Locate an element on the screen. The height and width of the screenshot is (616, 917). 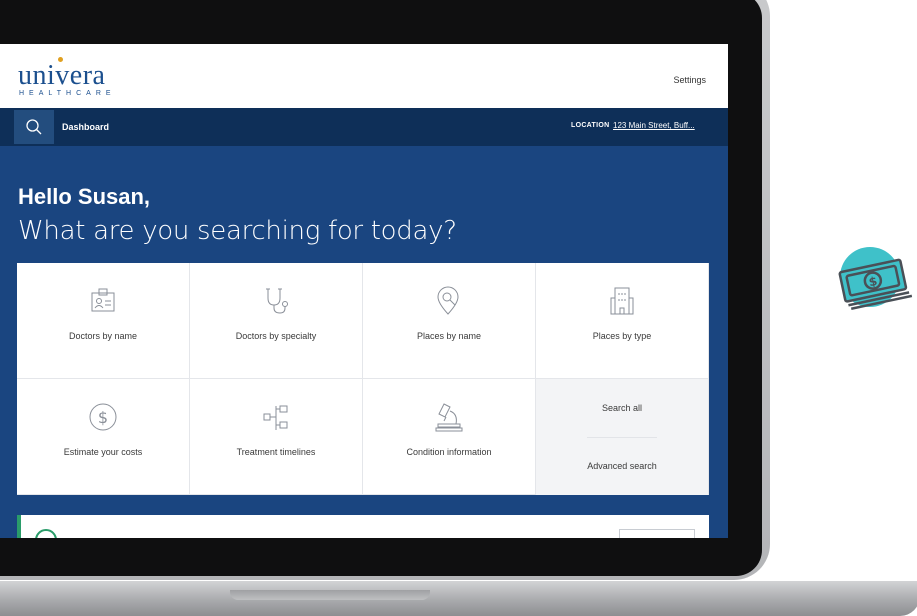
tile-estimate-costs: $ Estimate your costs is located at coordinates (103, 437).